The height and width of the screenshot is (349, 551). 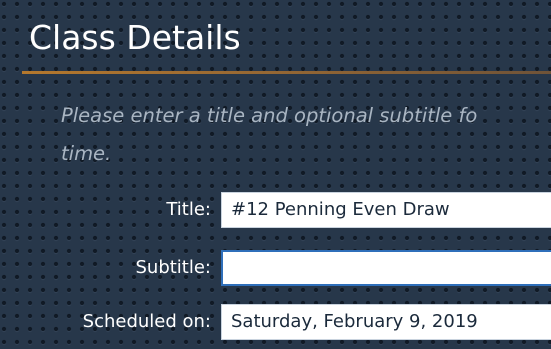 I want to click on title-row: Title: #12 Penning Even Draw, so click(x=275, y=210).